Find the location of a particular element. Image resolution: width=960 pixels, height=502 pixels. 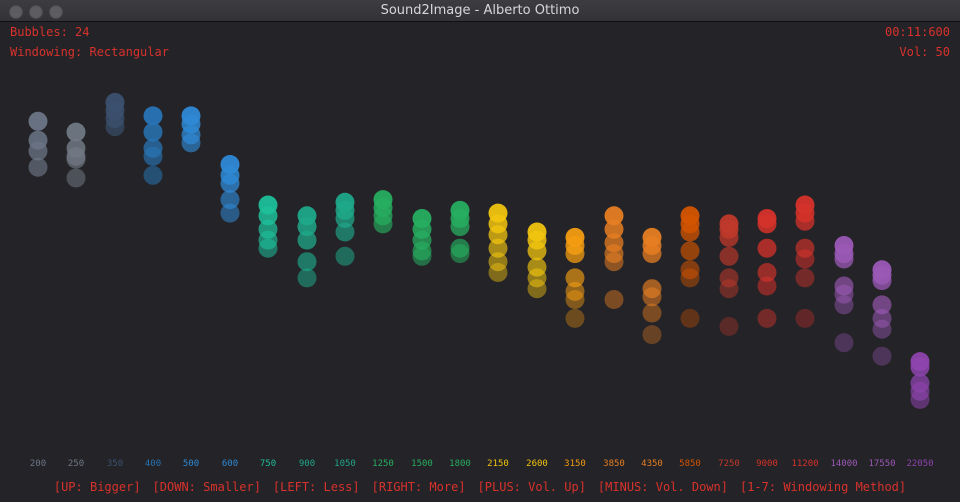

frequency-label-14000: 14000 is located at coordinates (844, 464).